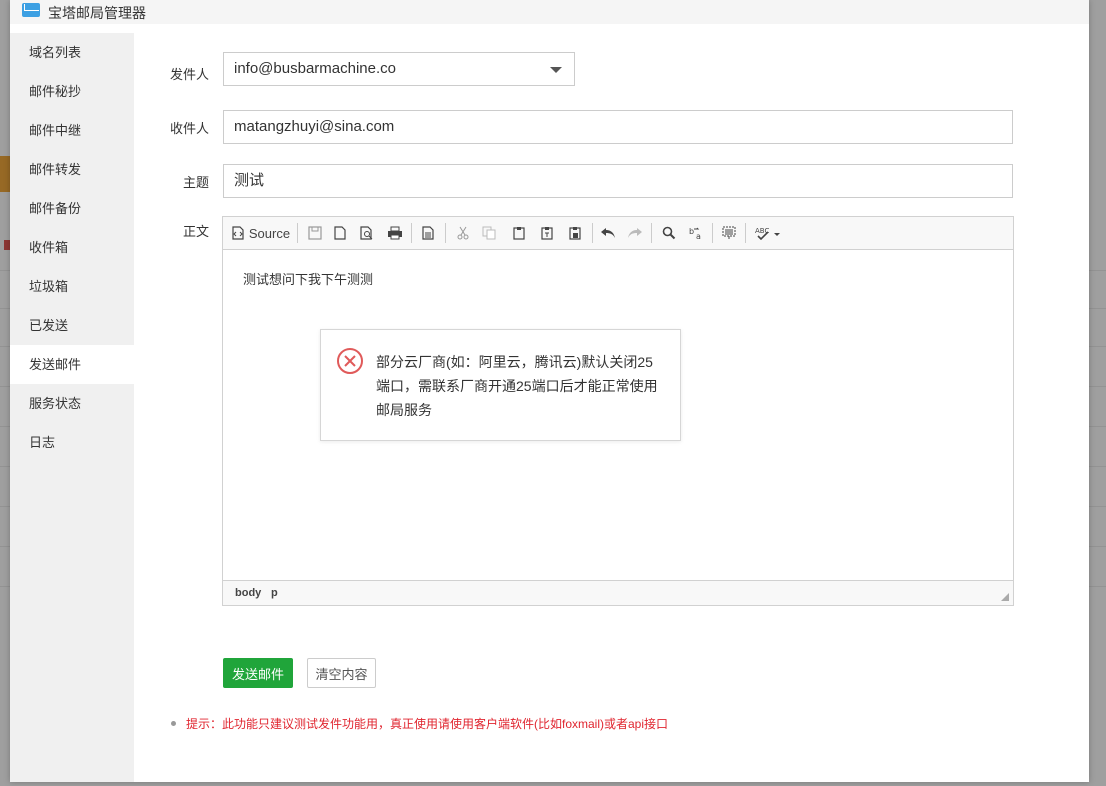 This screenshot has width=1106, height=786. Describe the element at coordinates (1005, 597) in the screenshot. I see `resize-handle` at that location.